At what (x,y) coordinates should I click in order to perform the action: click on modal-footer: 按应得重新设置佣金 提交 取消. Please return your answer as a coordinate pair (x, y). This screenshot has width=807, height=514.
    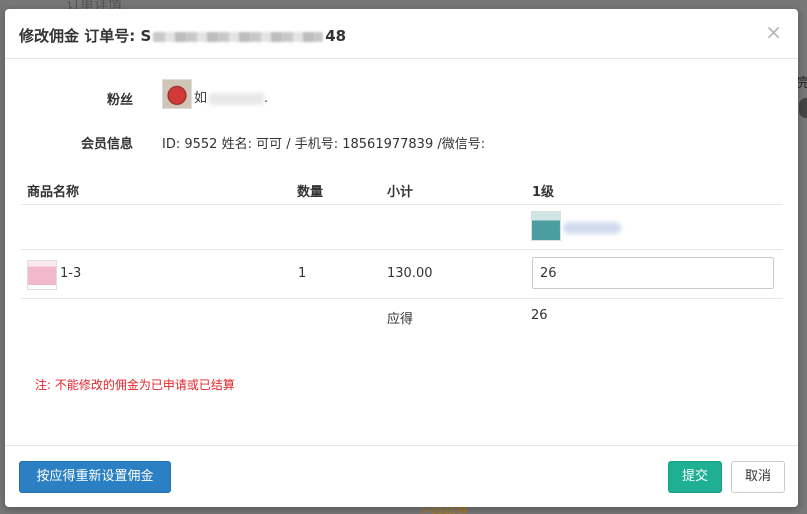
    Looking at the image, I should click on (401, 476).